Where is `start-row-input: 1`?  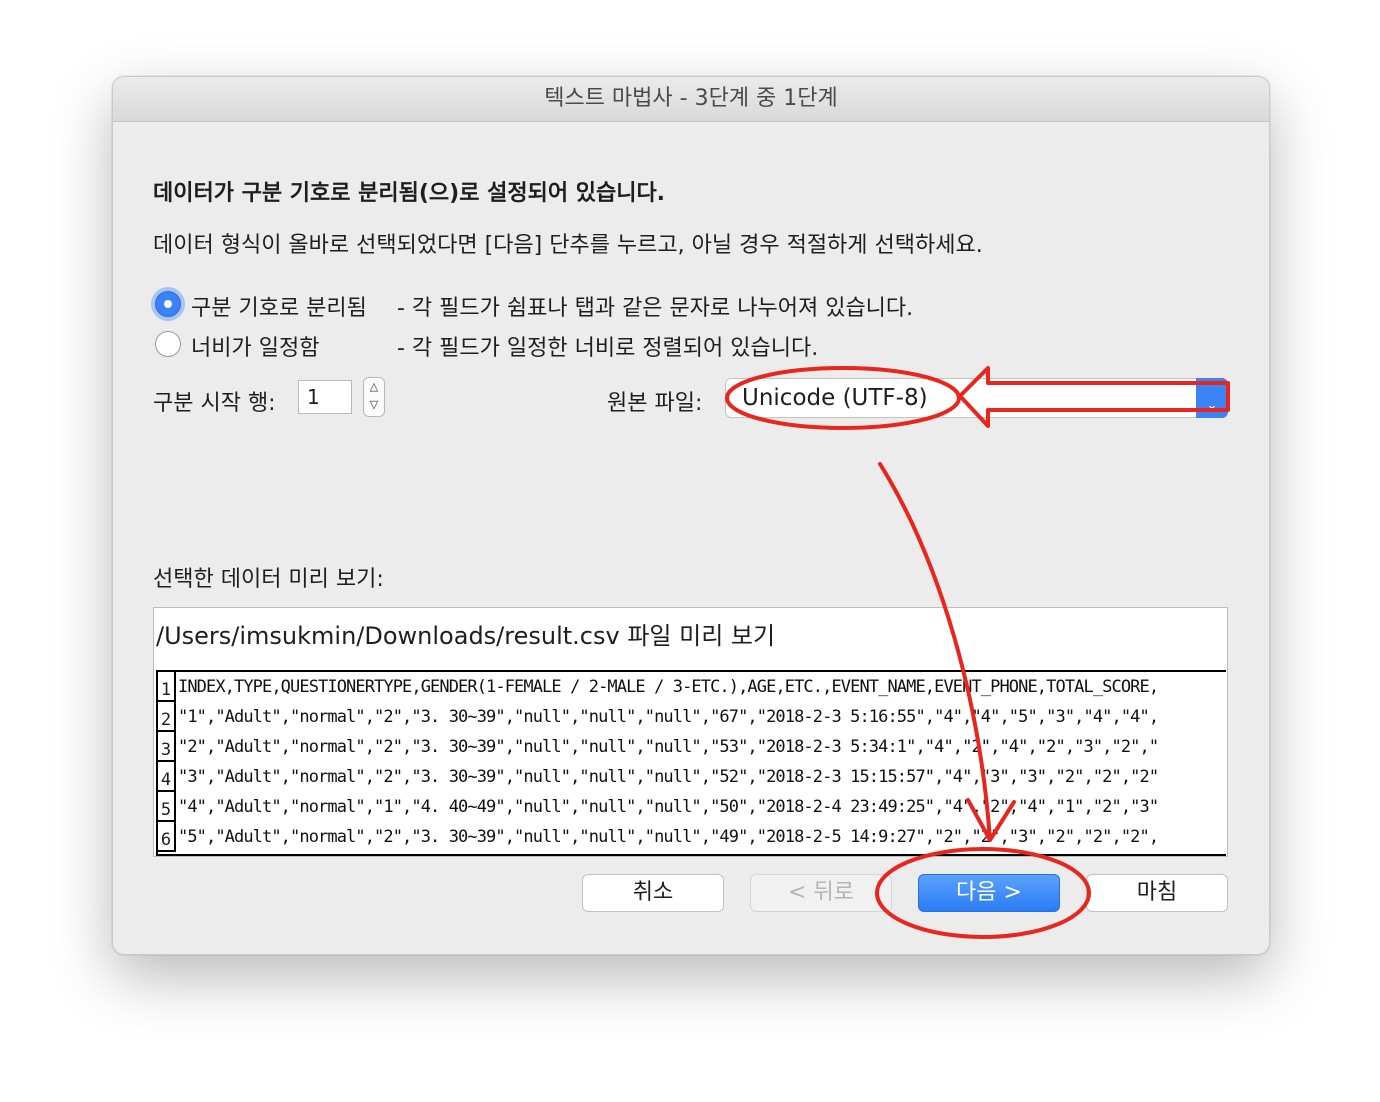
start-row-input: 1 is located at coordinates (325, 397).